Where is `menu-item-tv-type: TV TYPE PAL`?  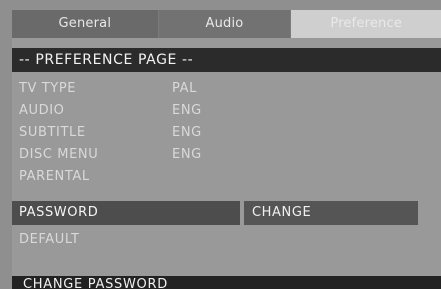 menu-item-tv-type: TV TYPE PAL is located at coordinates (226, 89).